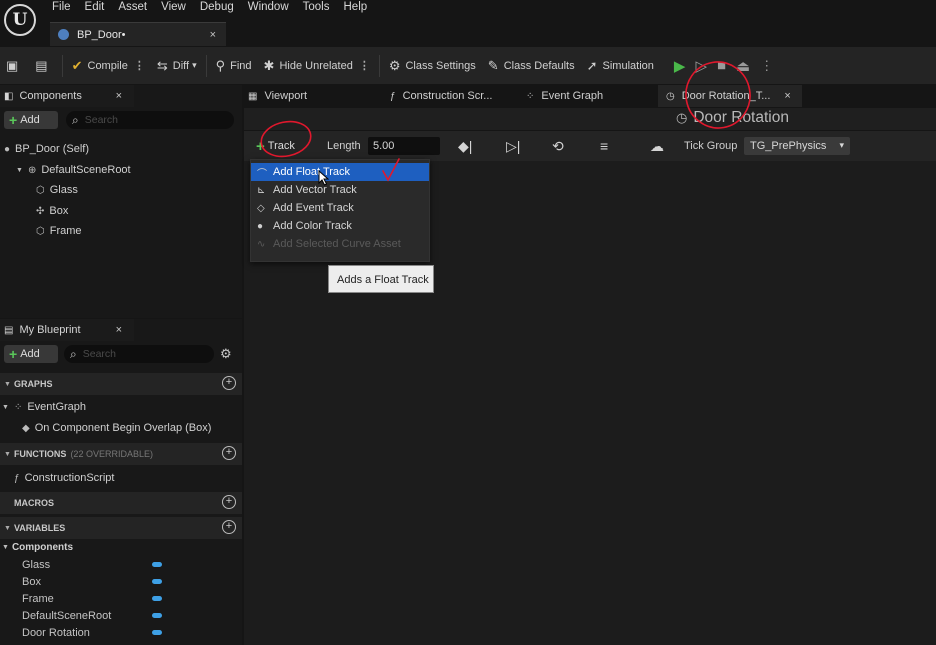 This screenshot has width=936, height=645. Describe the element at coordinates (69, 478) in the screenshot. I see `construction-script-label: ConstructionScript` at that location.